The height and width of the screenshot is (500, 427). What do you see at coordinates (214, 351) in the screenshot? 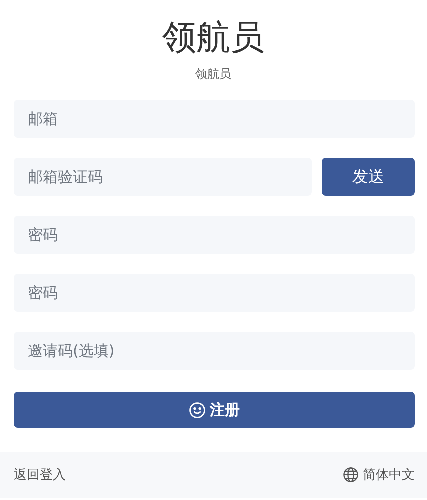
I see `input-field: 邀请码(选填)` at bounding box center [214, 351].